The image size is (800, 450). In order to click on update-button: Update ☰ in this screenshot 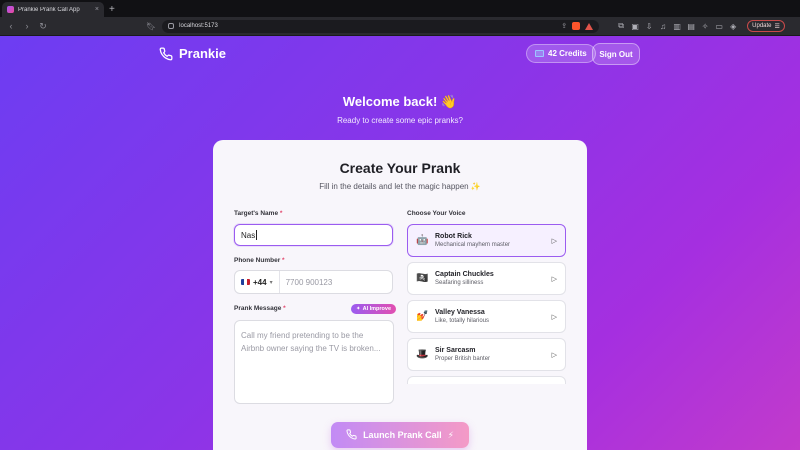, I will do `click(766, 26)`.